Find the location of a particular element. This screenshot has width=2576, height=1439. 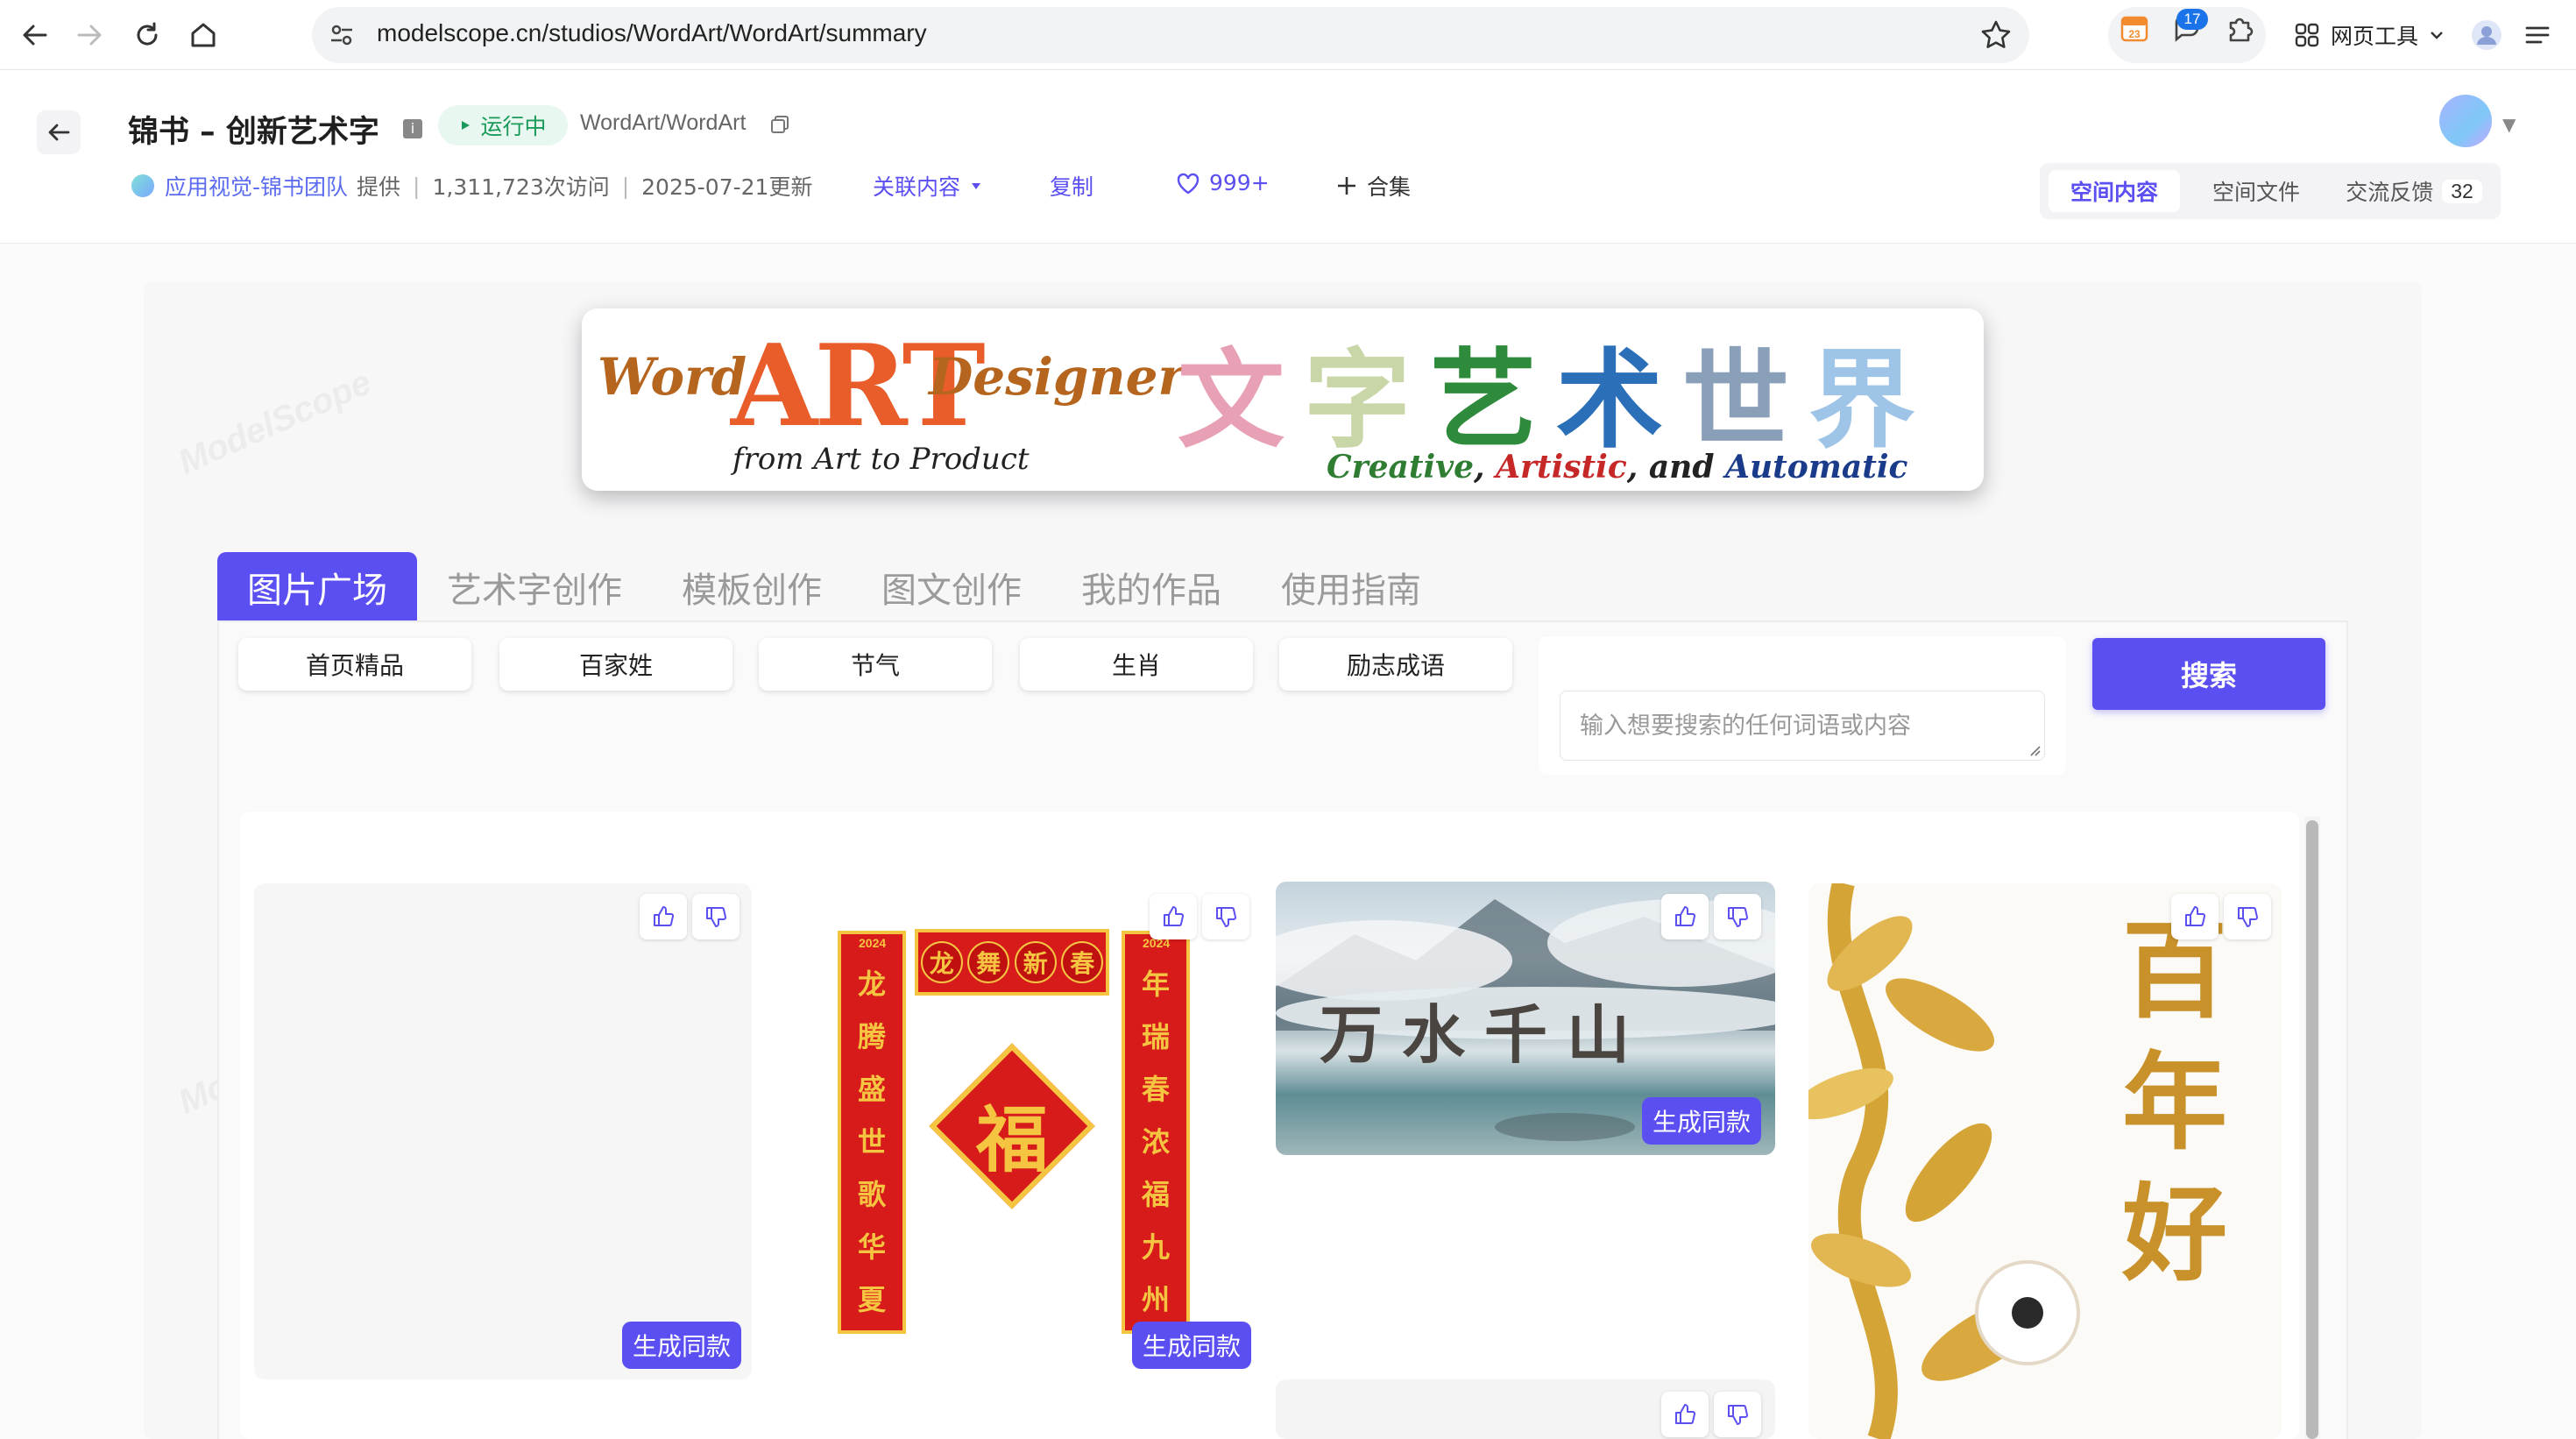

tab-feedback: 交流反馈 32 is located at coordinates (2413, 191).